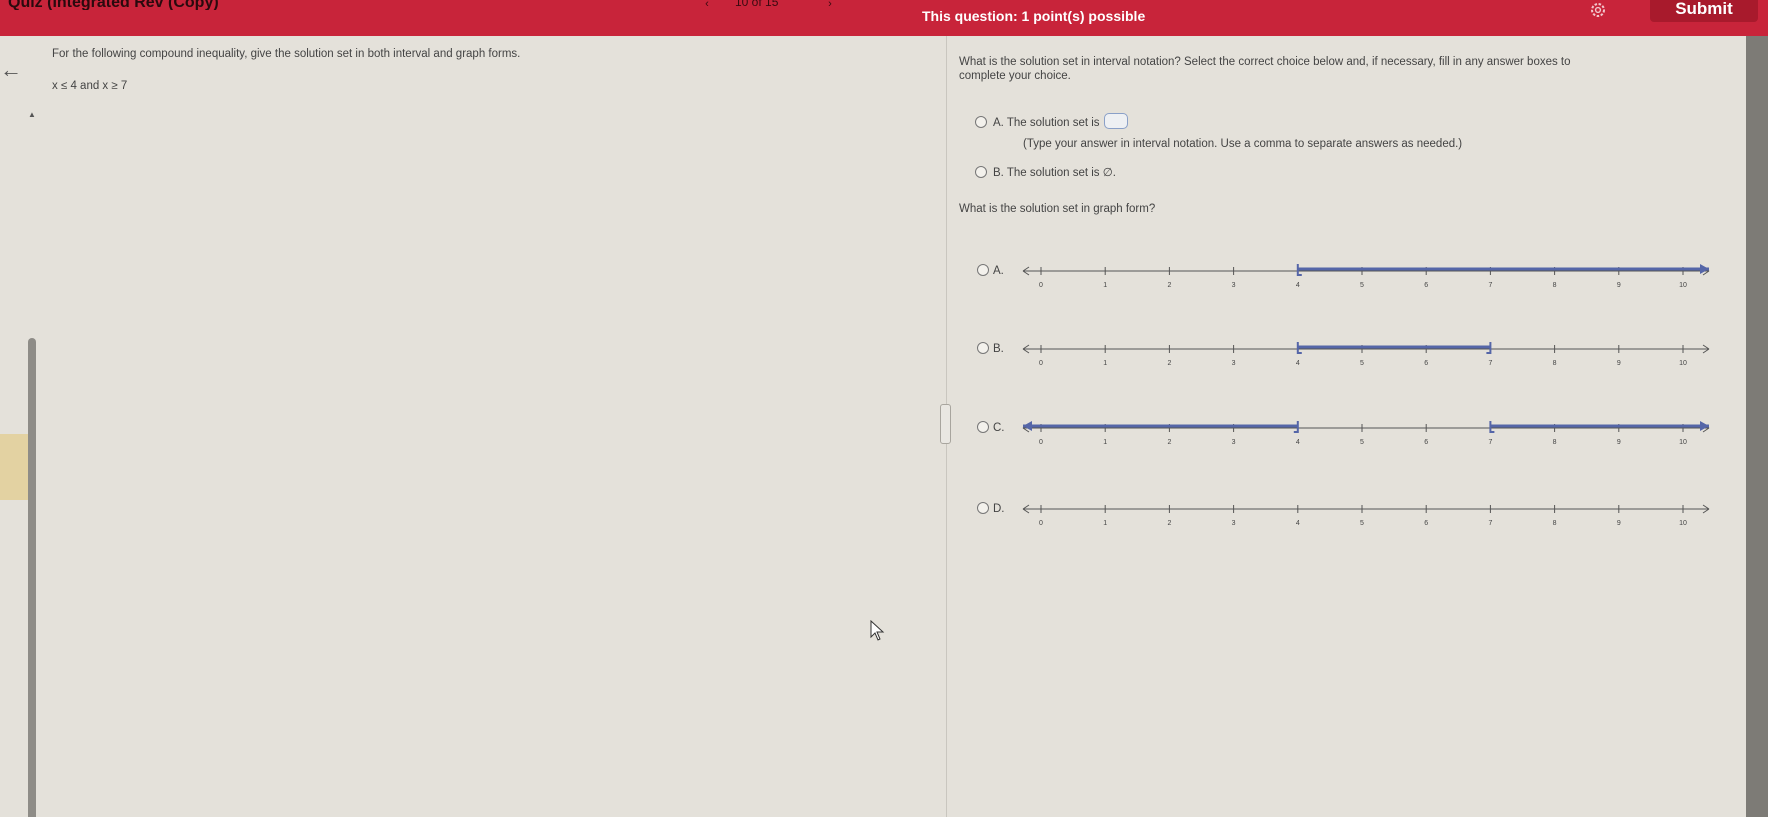 Image resolution: width=1768 pixels, height=817 pixels. Describe the element at coordinates (32, 577) in the screenshot. I see `left-scrollbar` at that location.